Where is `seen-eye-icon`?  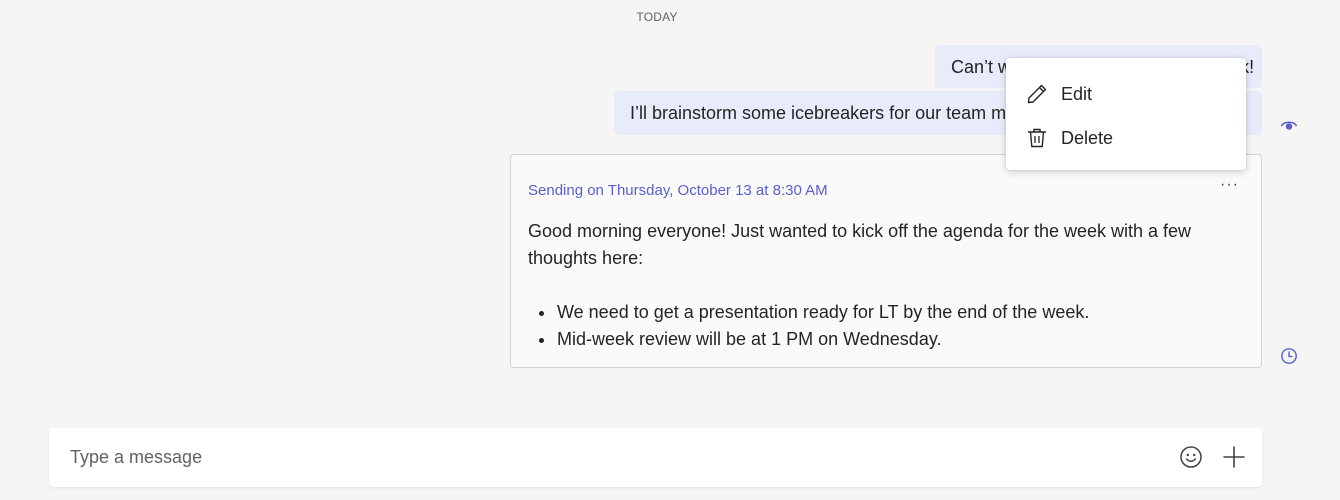
seen-eye-icon is located at coordinates (1289, 125).